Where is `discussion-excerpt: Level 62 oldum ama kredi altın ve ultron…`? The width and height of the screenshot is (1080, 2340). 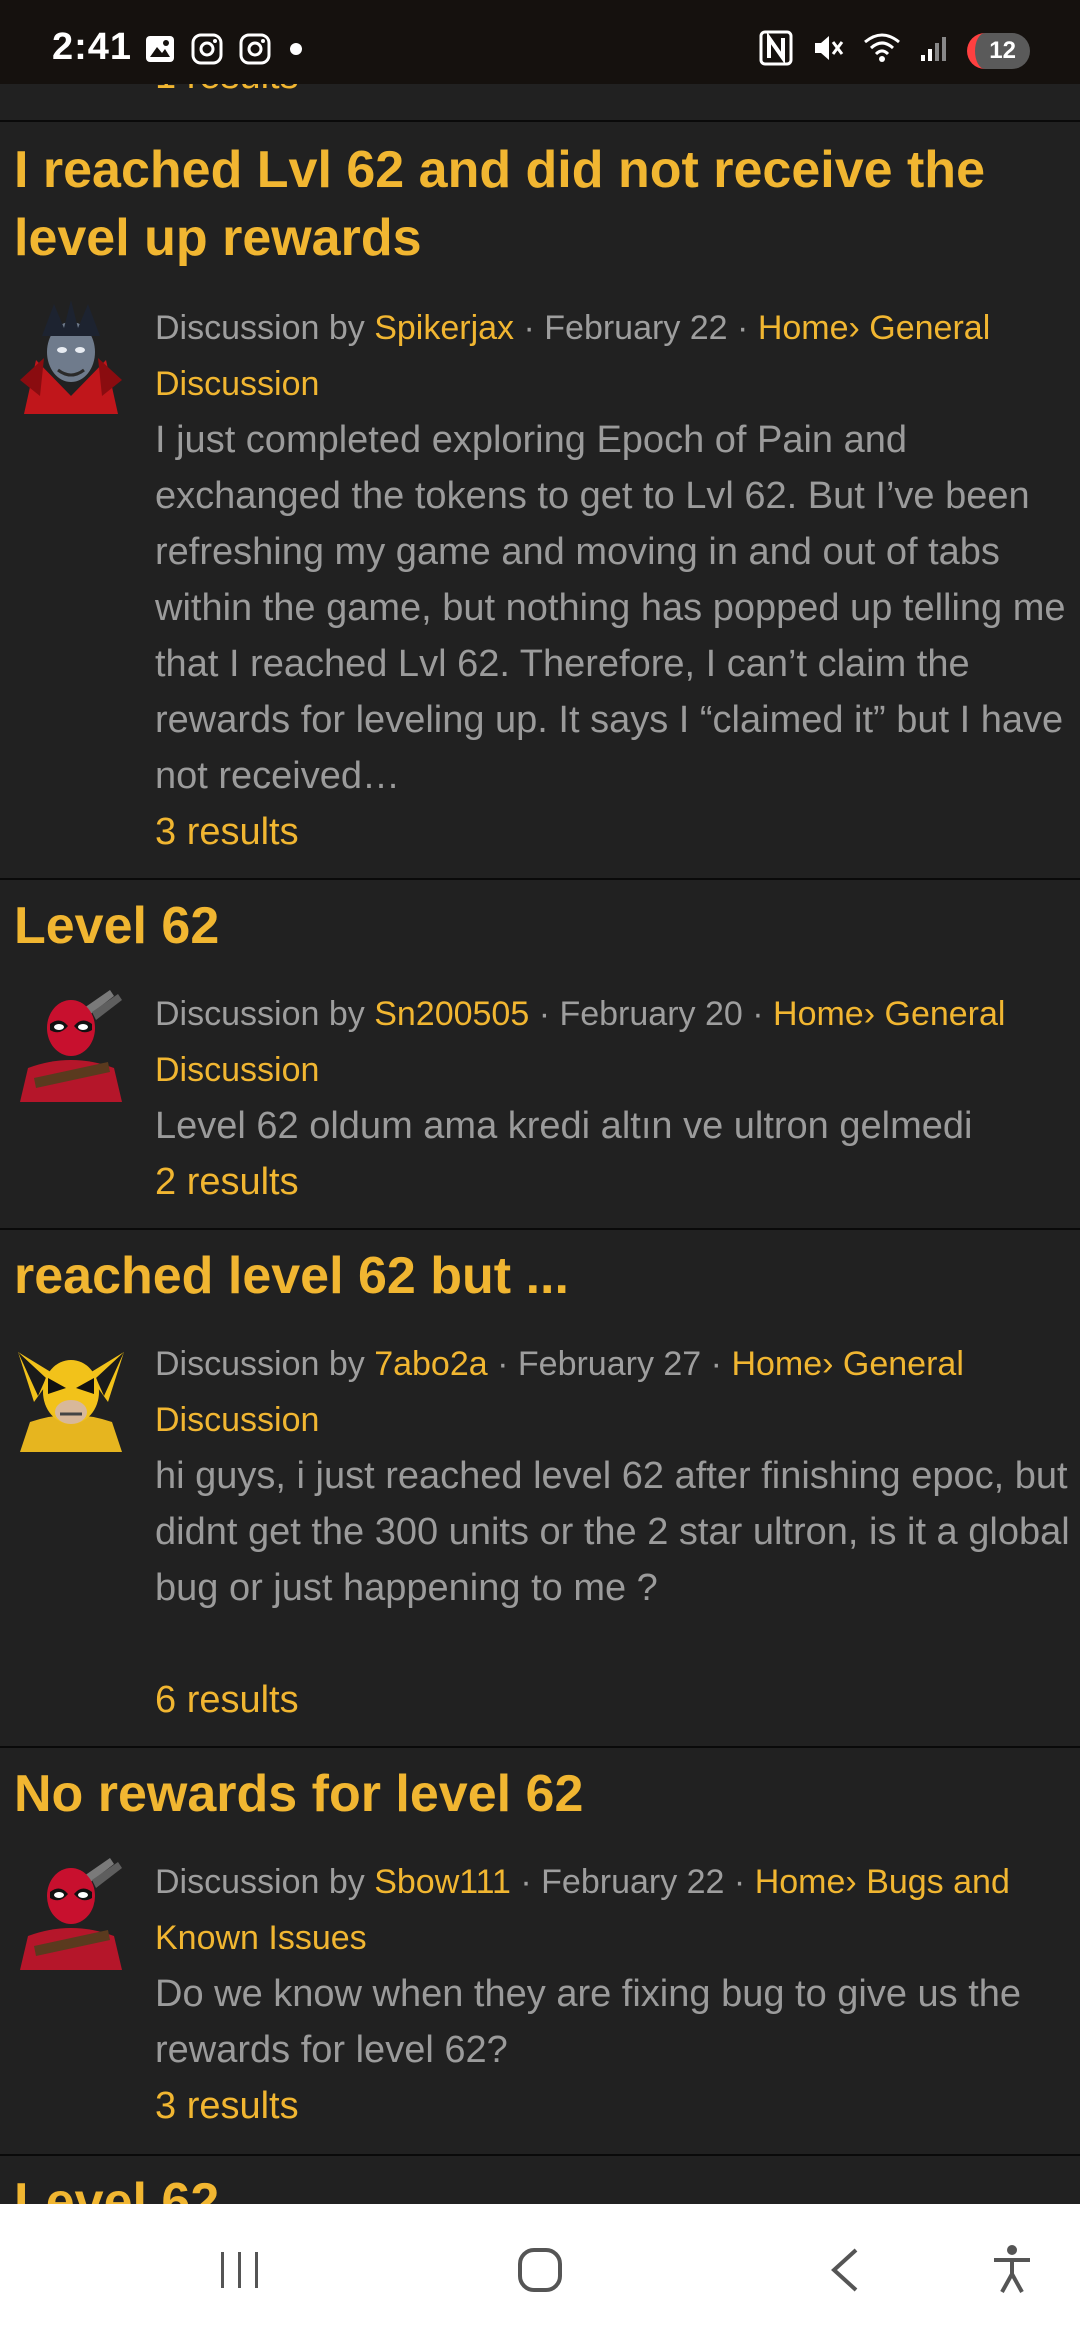 discussion-excerpt: Level 62 oldum ama kredi altın ve ultron… is located at coordinates (564, 1126).